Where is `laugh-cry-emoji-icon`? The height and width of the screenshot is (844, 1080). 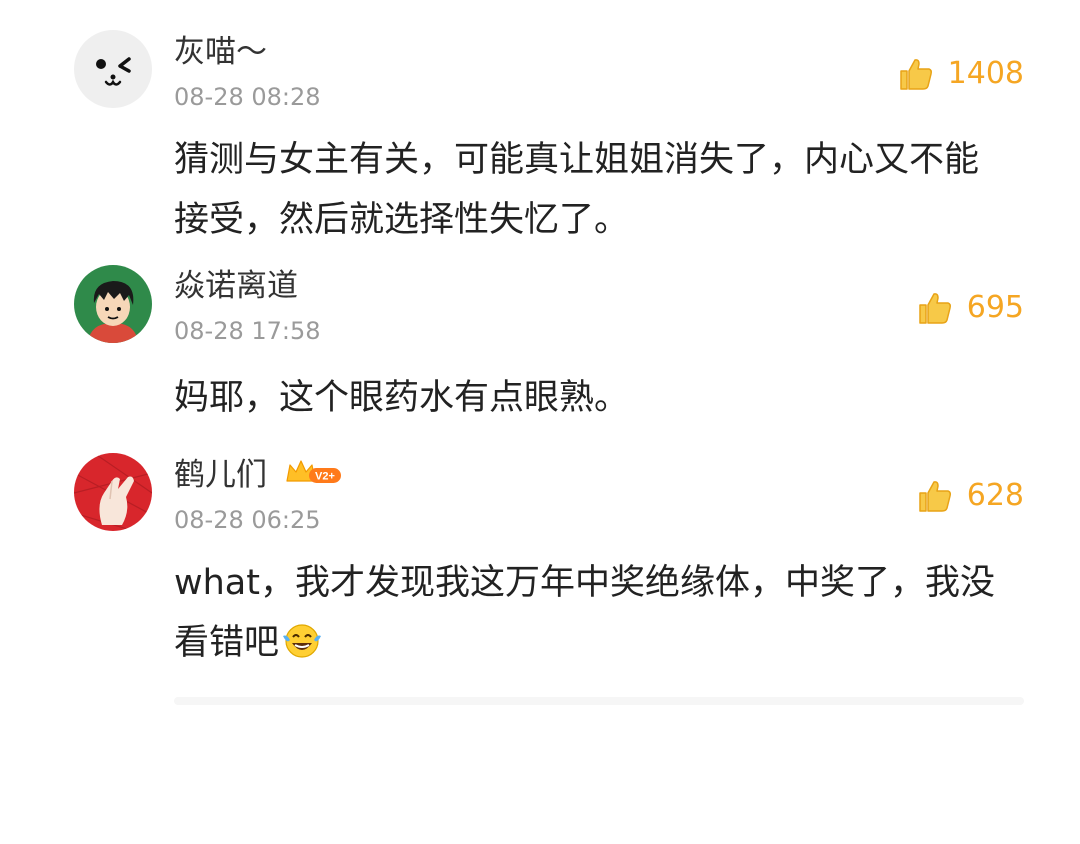 laugh-cry-emoji-icon is located at coordinates (302, 649).